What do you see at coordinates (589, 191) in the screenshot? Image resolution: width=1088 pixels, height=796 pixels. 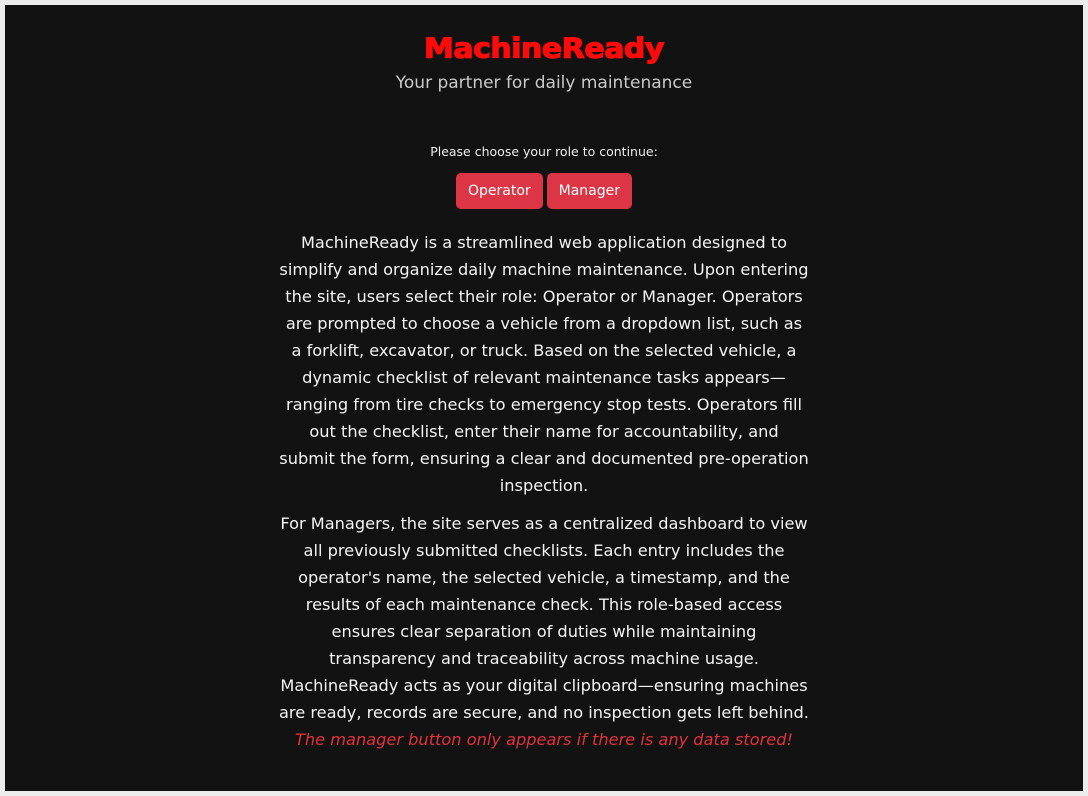 I see `manager-button: Manager` at bounding box center [589, 191].